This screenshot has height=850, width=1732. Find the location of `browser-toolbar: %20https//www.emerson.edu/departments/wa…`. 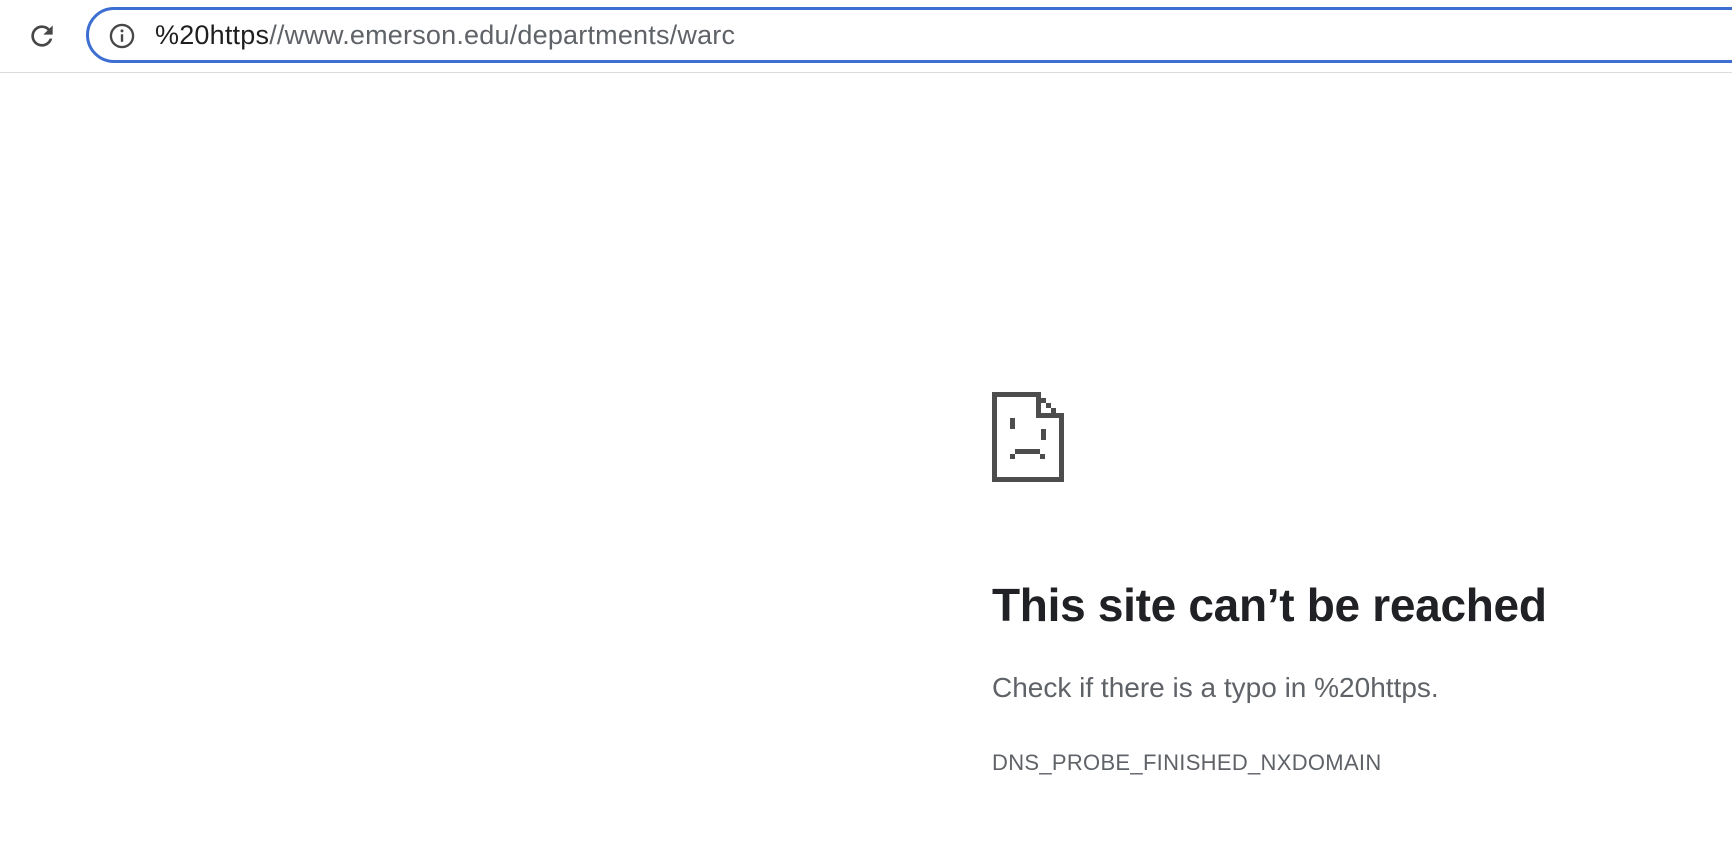

browser-toolbar: %20https//www.emerson.edu/departments/wa… is located at coordinates (866, 36).